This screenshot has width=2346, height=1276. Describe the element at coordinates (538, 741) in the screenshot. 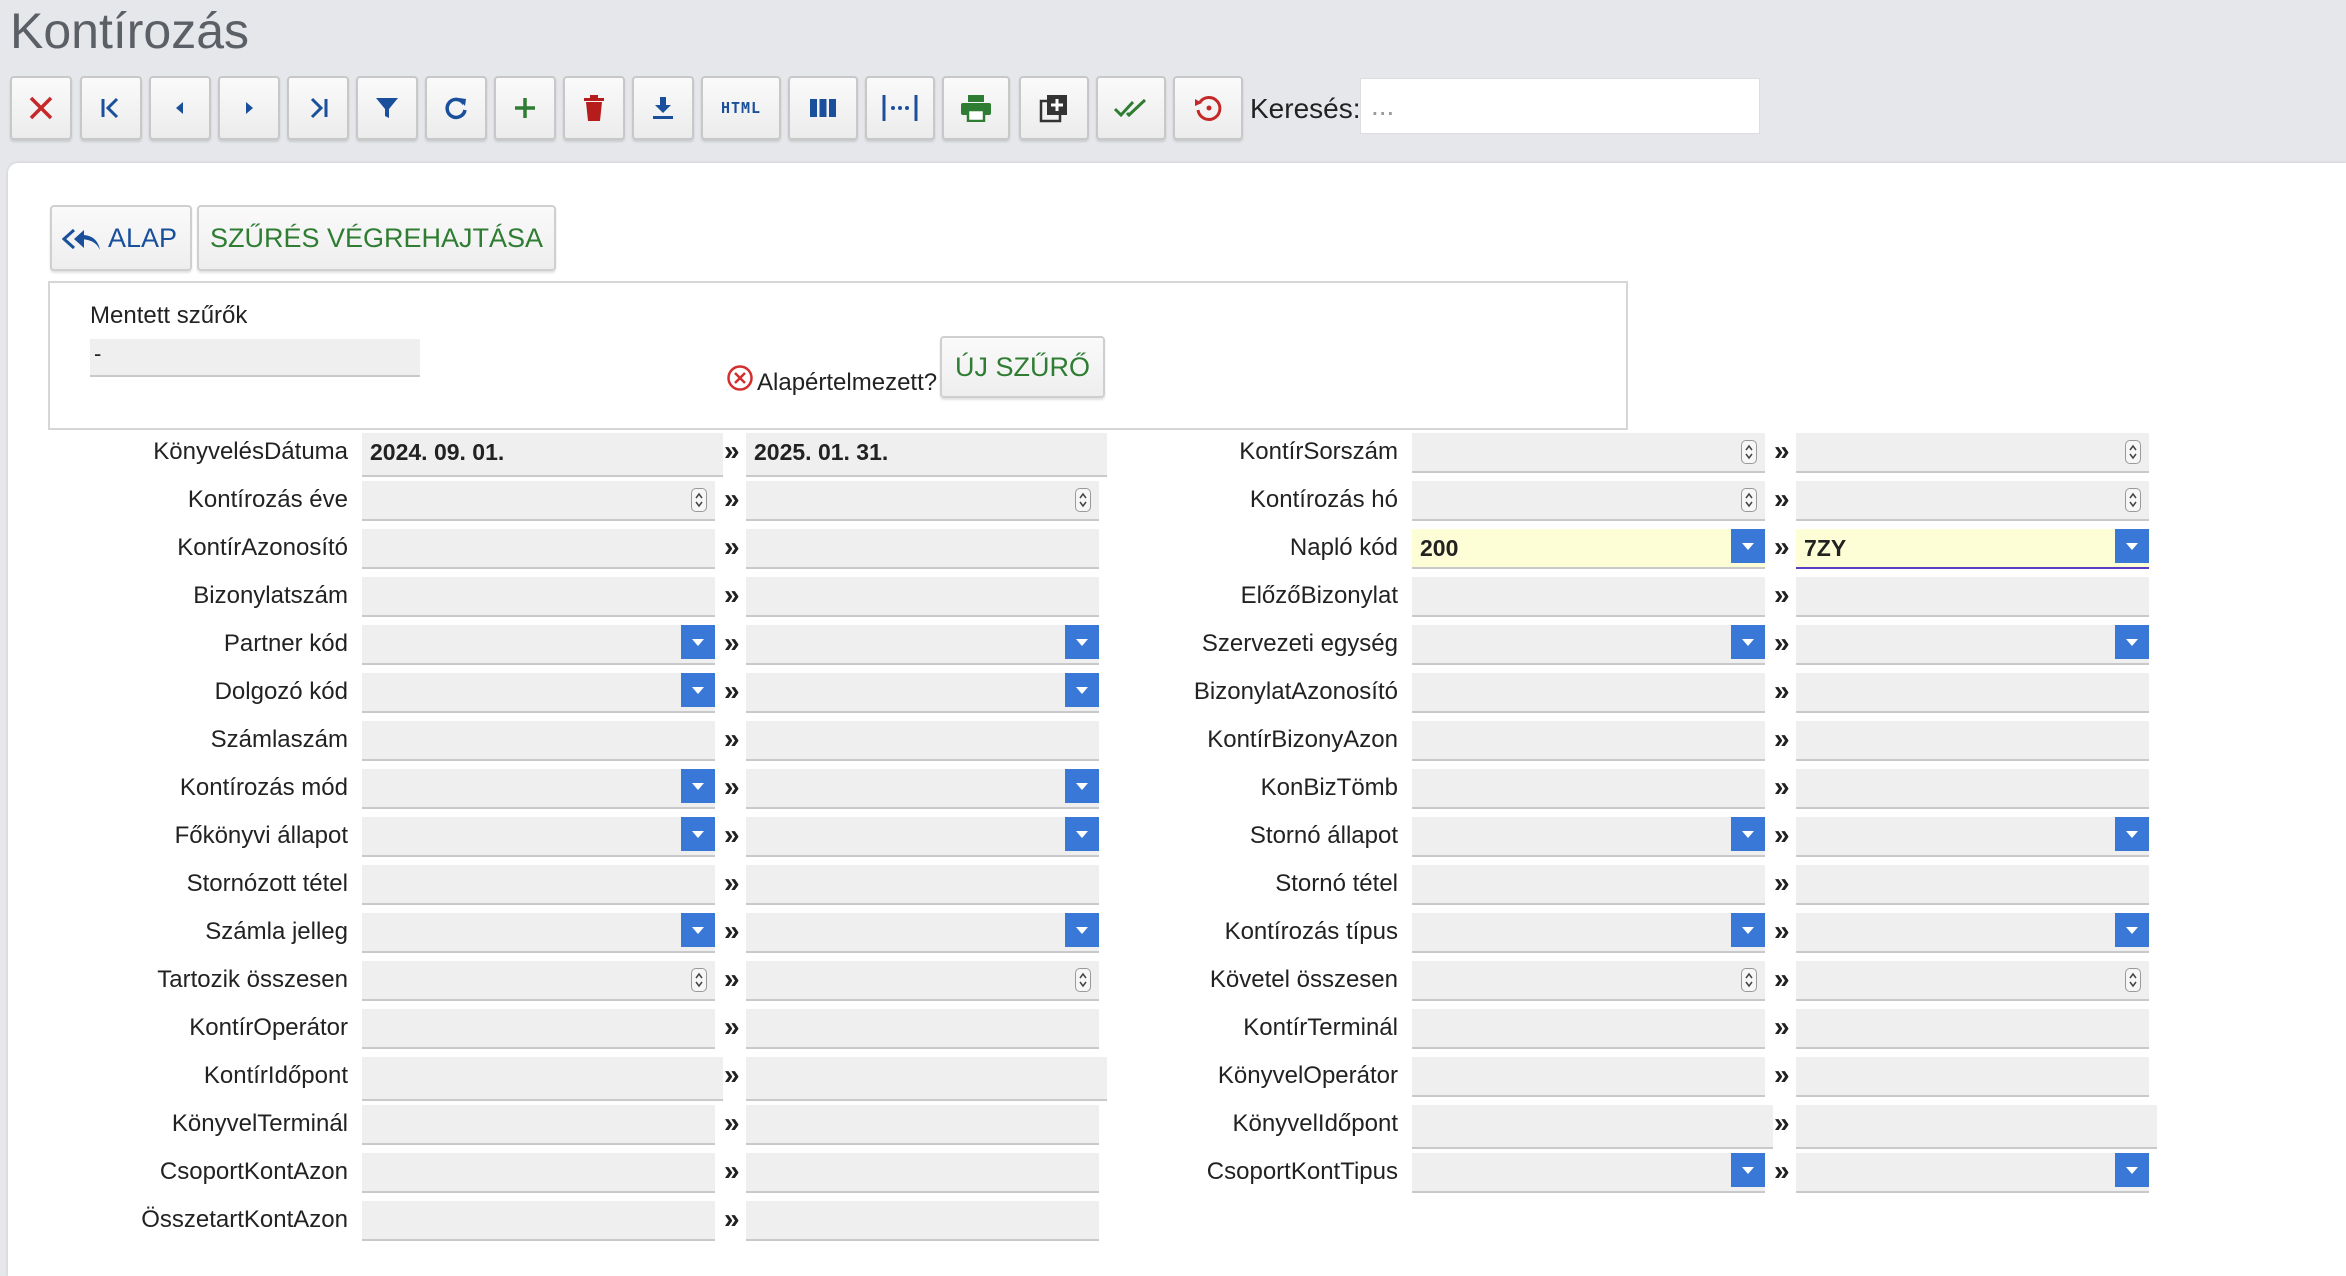

I see `szamlaszam-from-field` at that location.